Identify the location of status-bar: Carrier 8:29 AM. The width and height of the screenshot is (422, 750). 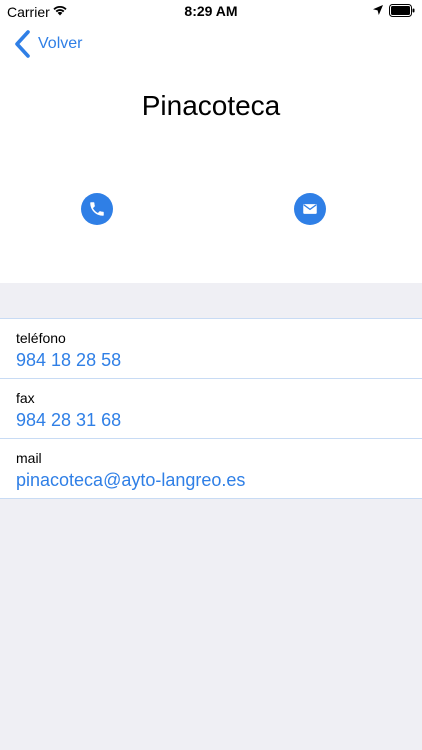
(211, 11).